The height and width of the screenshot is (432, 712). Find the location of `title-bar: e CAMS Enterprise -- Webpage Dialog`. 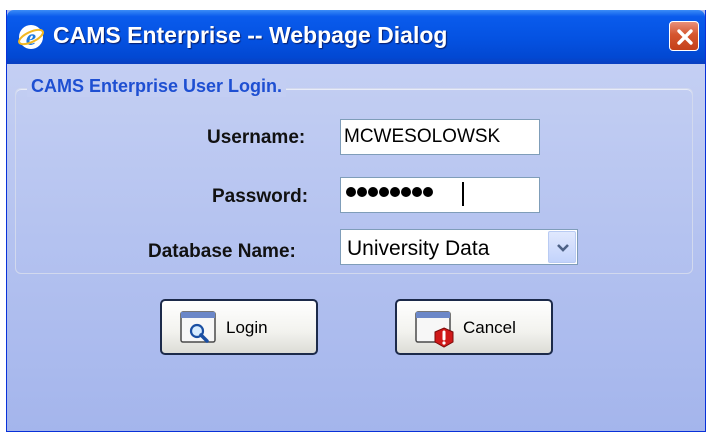

title-bar: e CAMS Enterprise -- Webpage Dialog is located at coordinates (356, 37).